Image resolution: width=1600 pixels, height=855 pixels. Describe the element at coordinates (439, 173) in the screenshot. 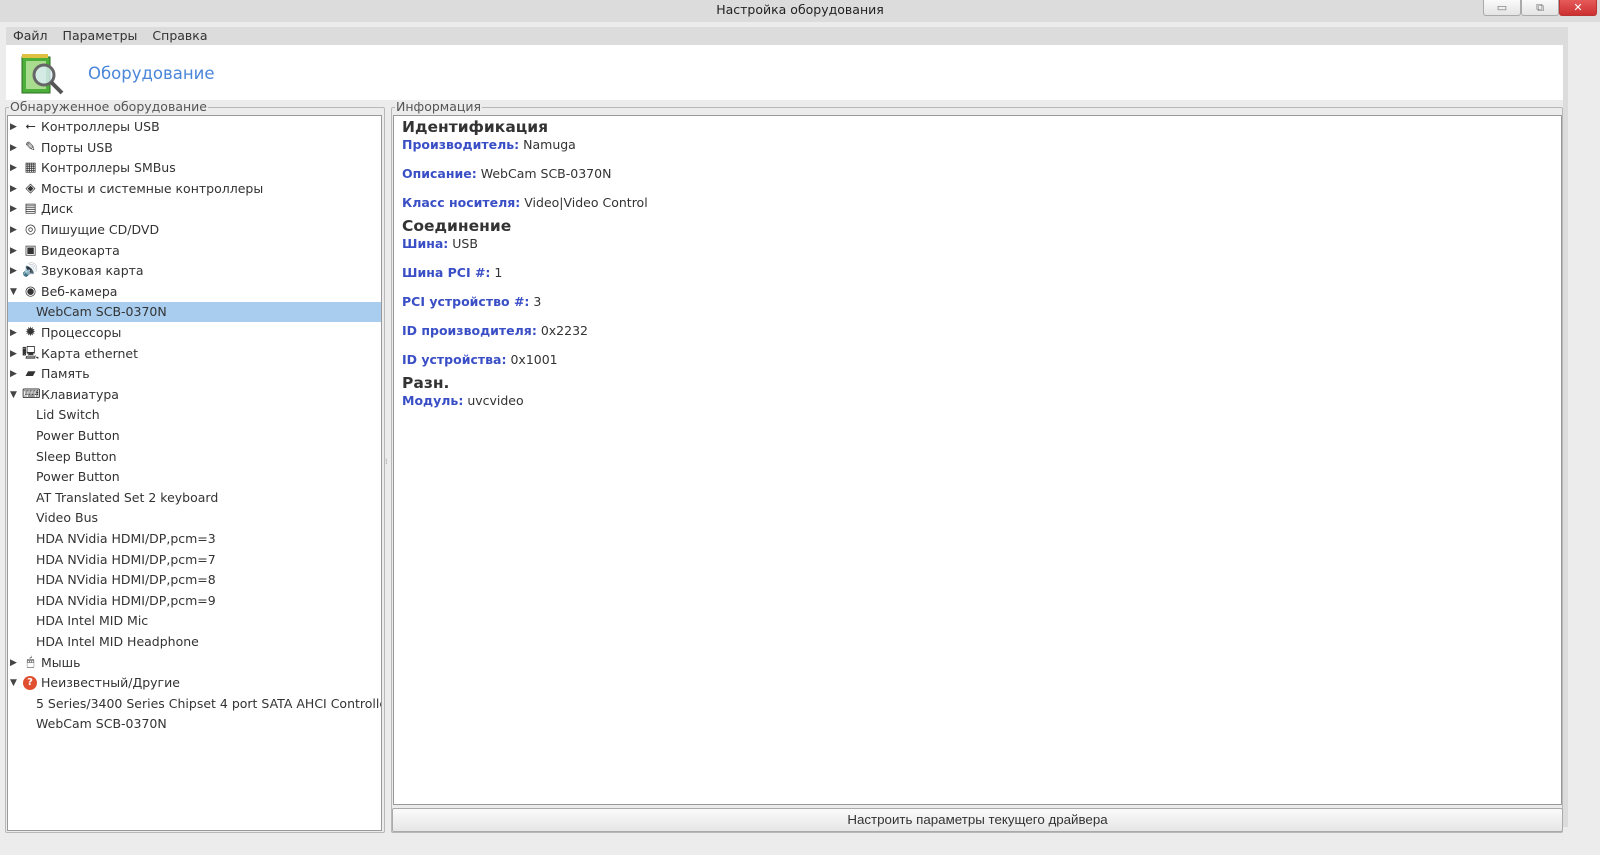

I see `field-key: Описание:` at that location.